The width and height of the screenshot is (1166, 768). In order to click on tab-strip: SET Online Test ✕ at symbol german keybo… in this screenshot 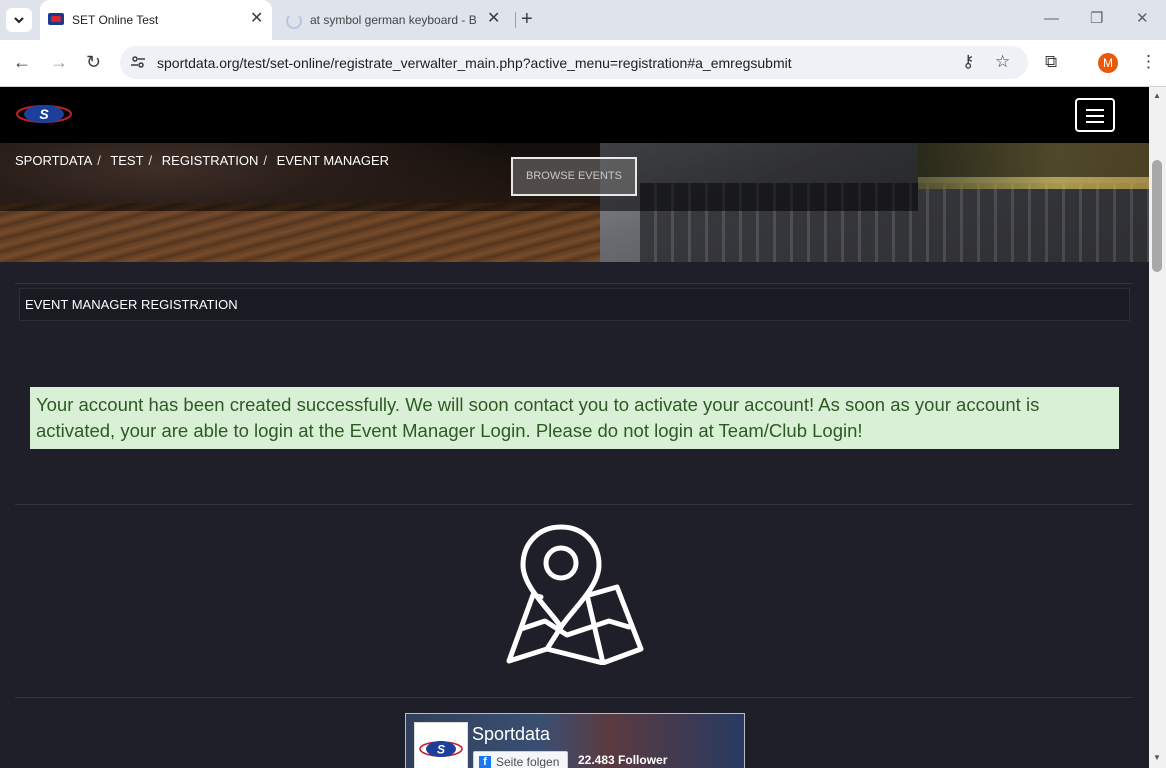, I will do `click(583, 20)`.